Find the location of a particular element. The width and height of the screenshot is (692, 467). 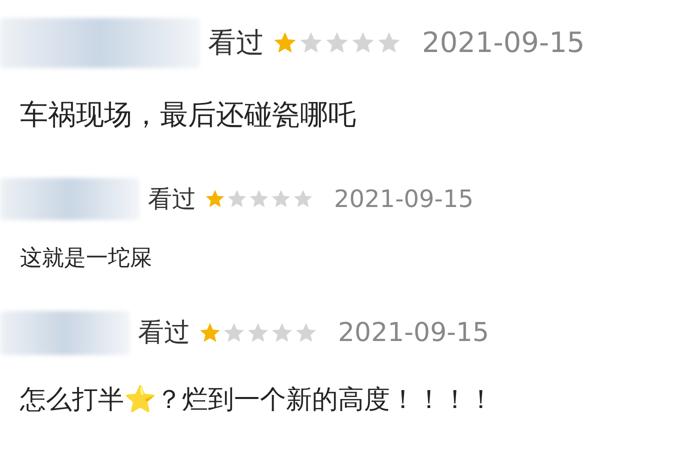

review-text: 怎么打半⭐？烂到一个新的高度！！！！ is located at coordinates (257, 400).